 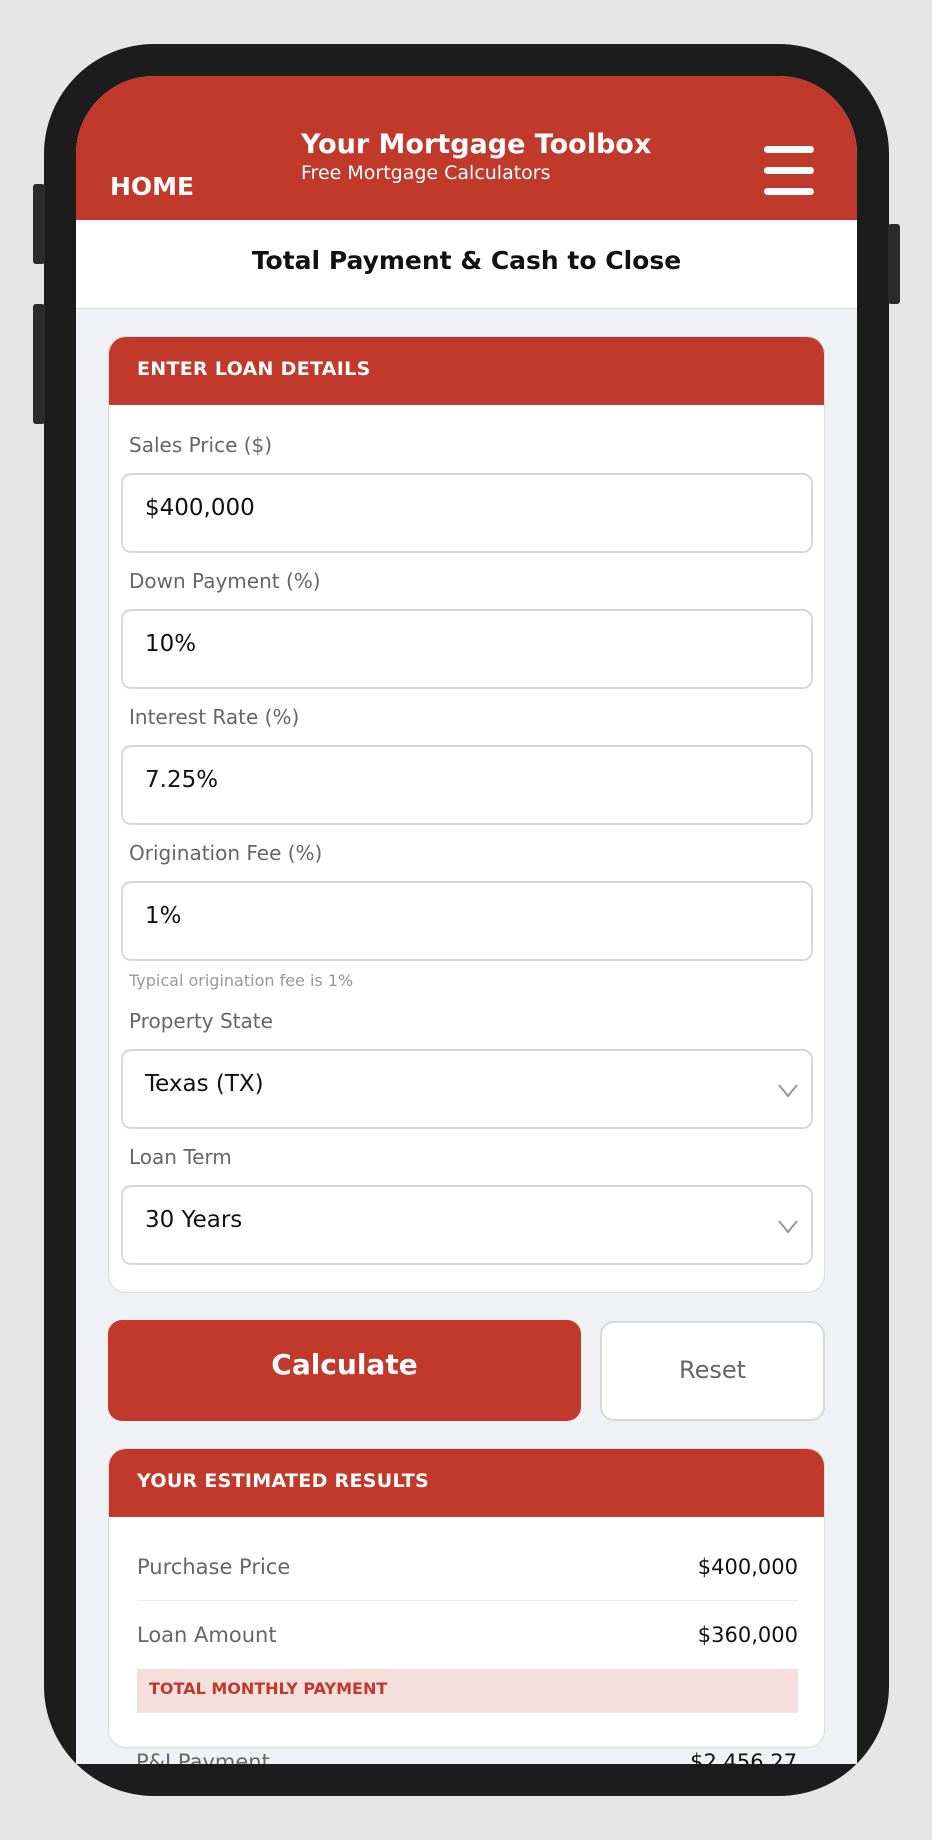 I want to click on brand-title: Your Mortgage Toolbox, so click(x=476, y=144).